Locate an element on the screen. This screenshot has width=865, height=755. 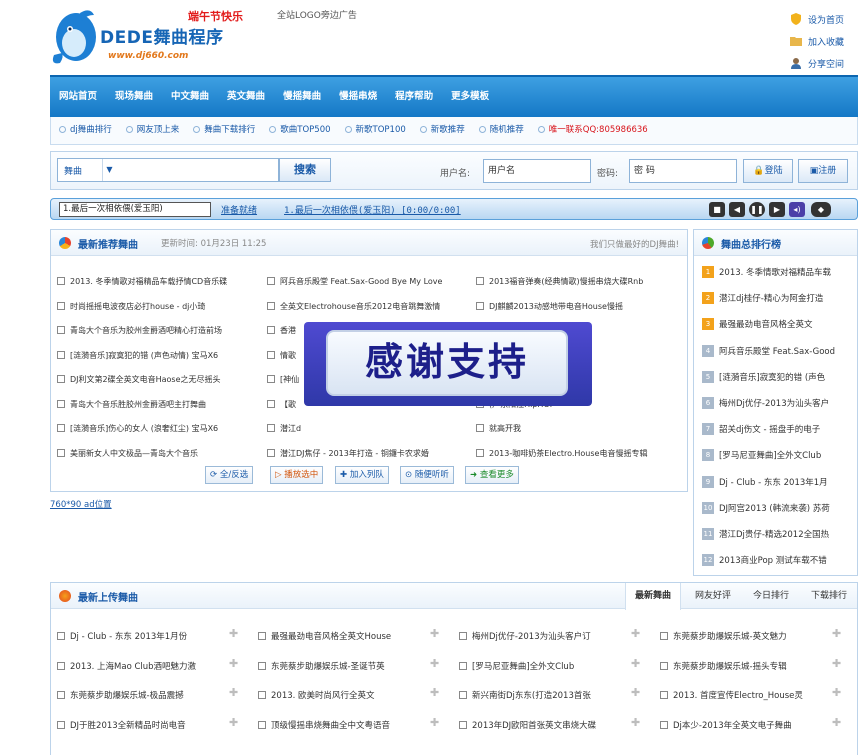
volume-icon: ◂) is located at coordinates (797, 209).